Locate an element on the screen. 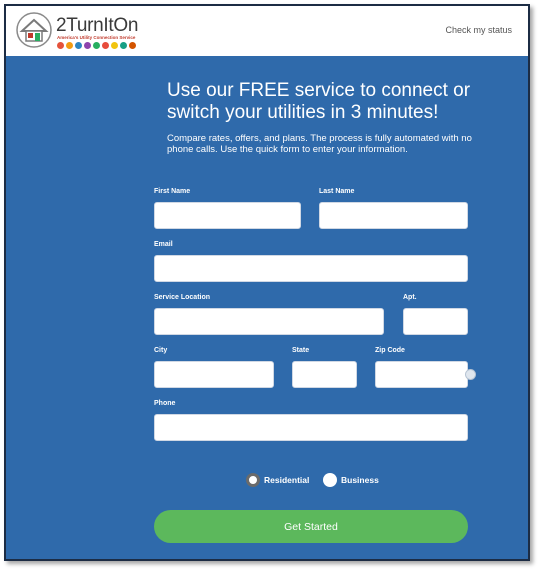 This screenshot has width=538, height=573. zip-code-label: Zip Code is located at coordinates (390, 350).